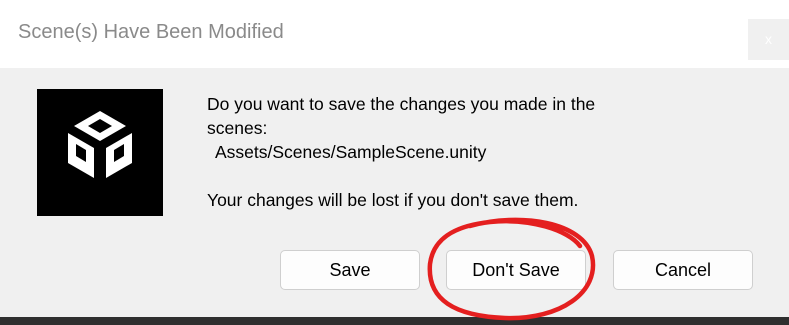 This screenshot has height=325, width=789. Describe the element at coordinates (151, 32) in the screenshot. I see `dialog-title: Scene(s) Have Been Modified` at that location.